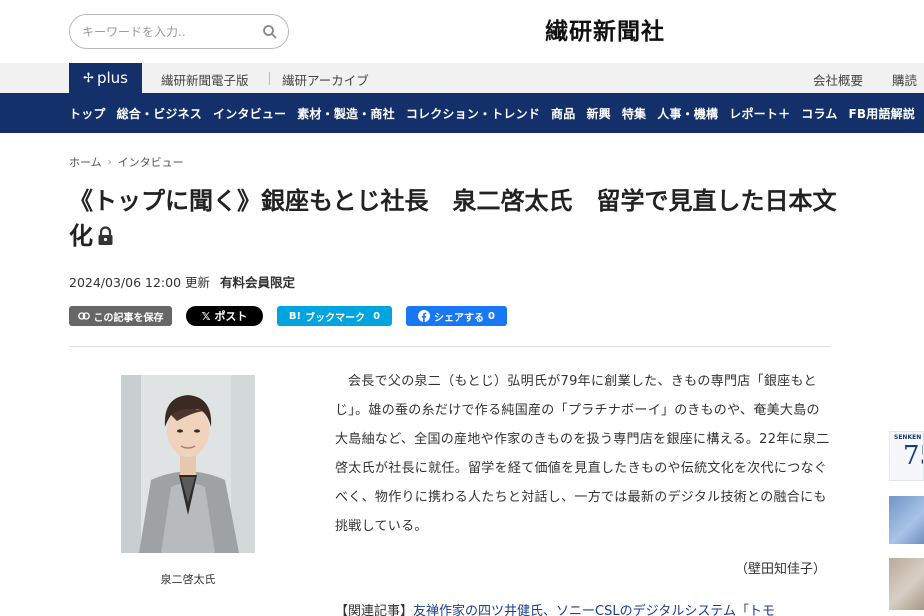 The height and width of the screenshot is (616, 924). I want to click on x-post-button: 𝕏 ポスト, so click(224, 316).